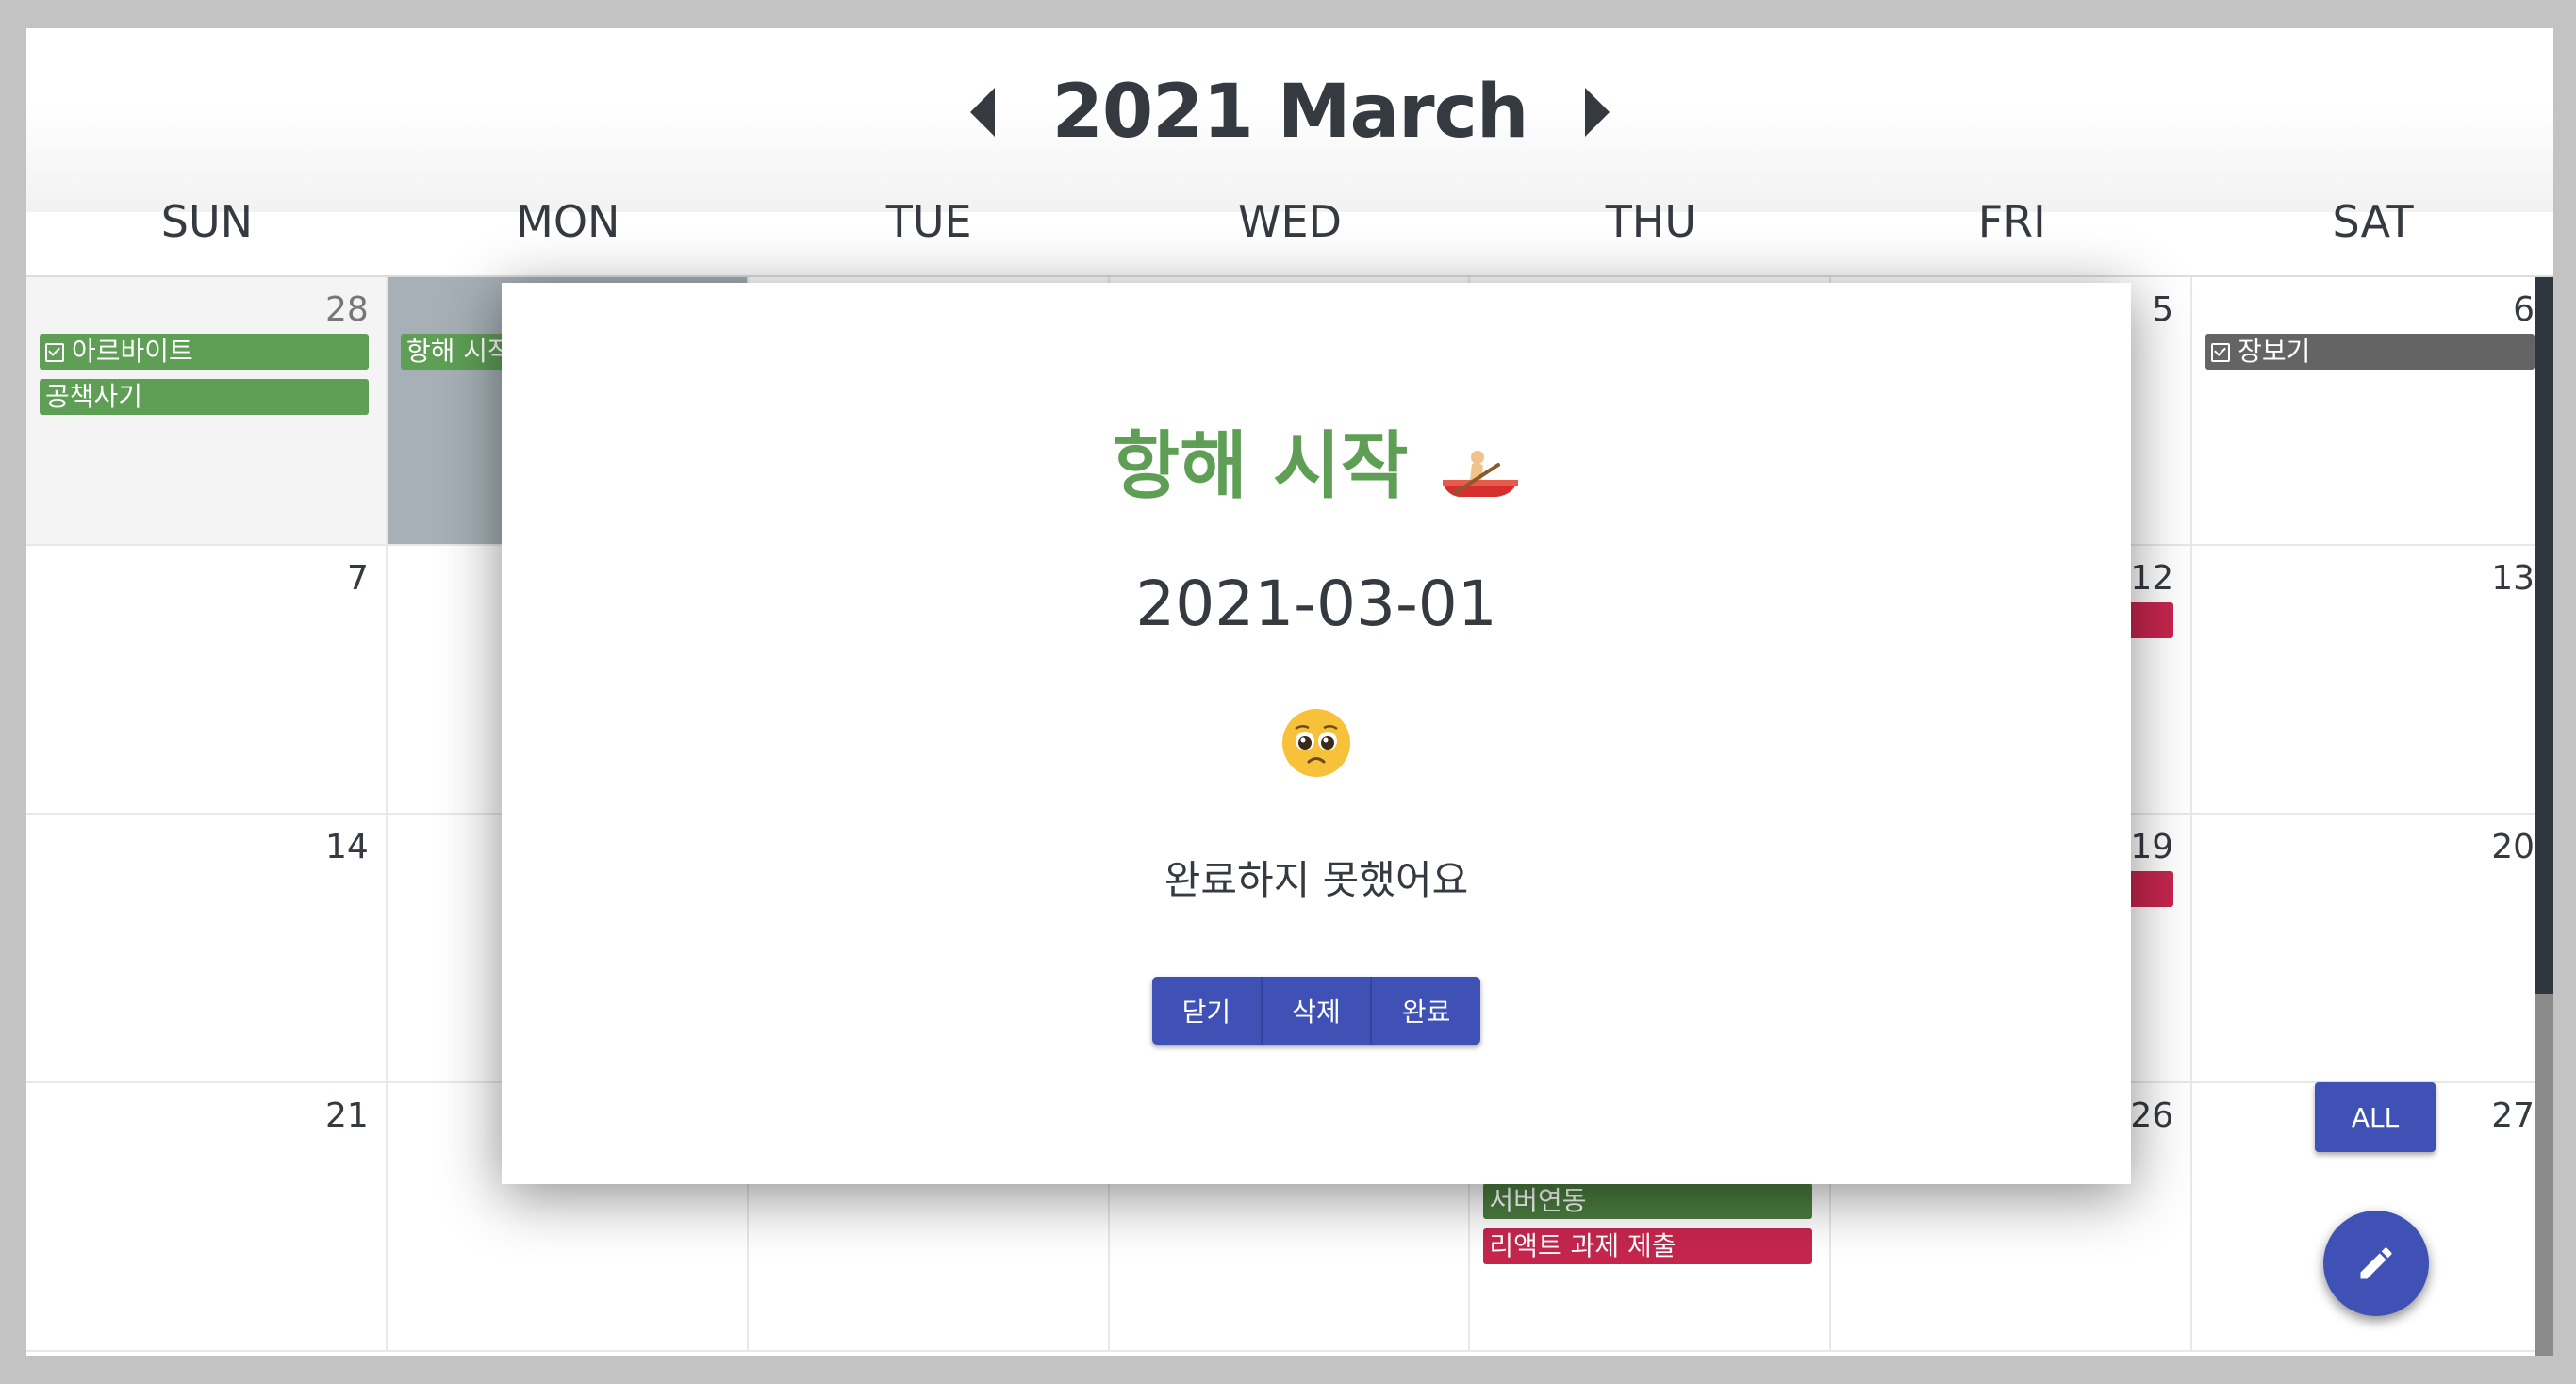 Image resolution: width=2576 pixels, height=1384 pixels. What do you see at coordinates (347, 310) in the screenshot?
I see `day-number: 28` at bounding box center [347, 310].